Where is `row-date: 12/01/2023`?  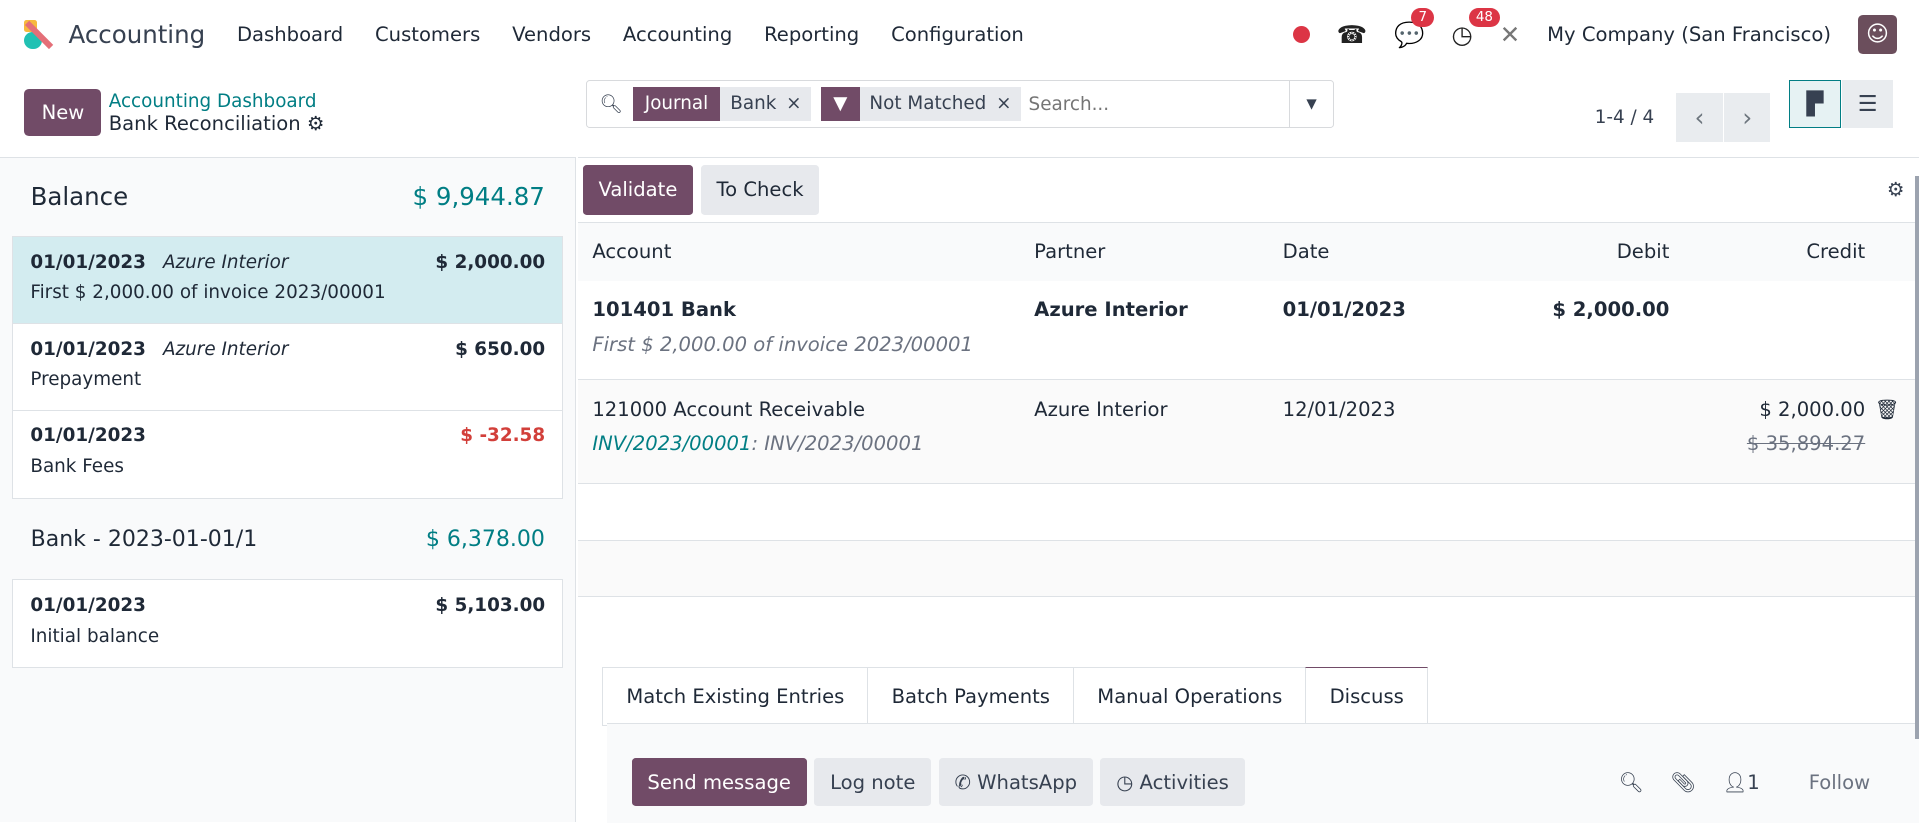 row-date: 12/01/2023 is located at coordinates (1339, 409).